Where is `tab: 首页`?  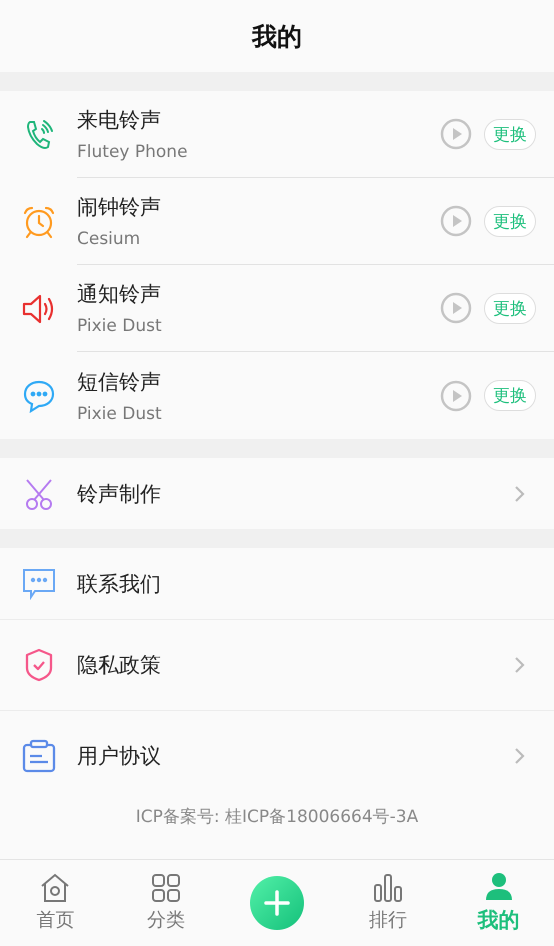 tab: 首页 is located at coordinates (55, 903).